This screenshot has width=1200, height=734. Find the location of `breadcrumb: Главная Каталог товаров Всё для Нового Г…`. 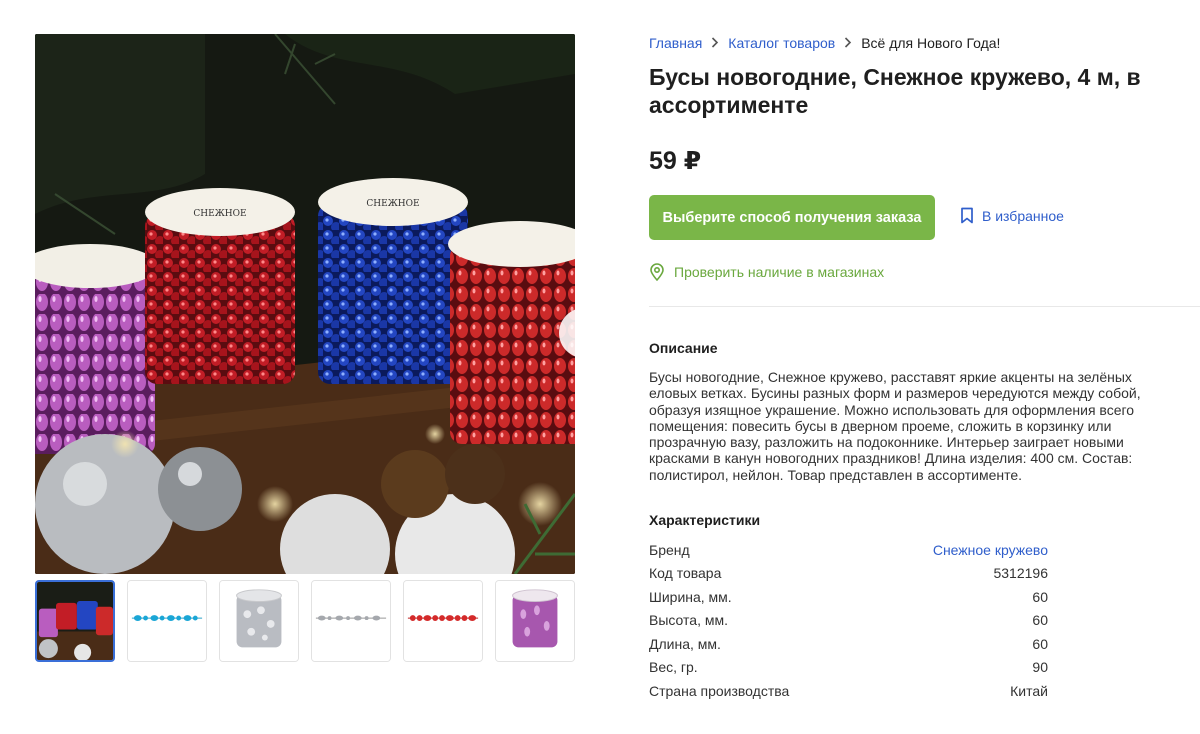

breadcrumb: Главная Каталог товаров Всё для Нового Г… is located at coordinates (824, 43).